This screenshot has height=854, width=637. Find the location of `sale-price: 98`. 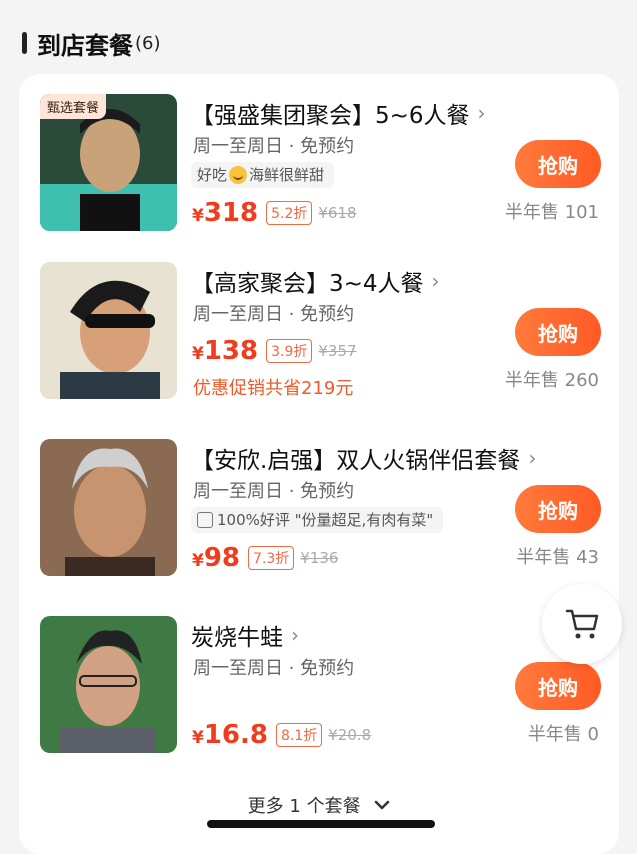

sale-price: 98 is located at coordinates (222, 558).